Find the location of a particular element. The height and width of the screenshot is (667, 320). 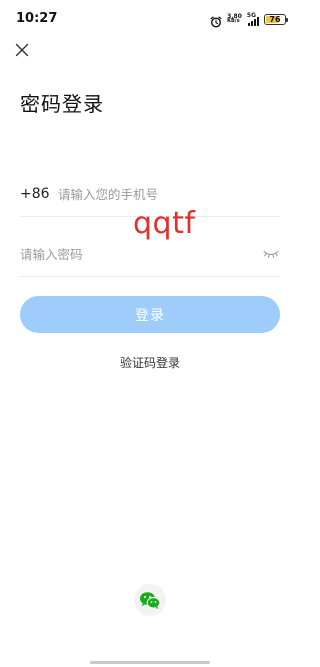

home-indicator is located at coordinates (150, 662).